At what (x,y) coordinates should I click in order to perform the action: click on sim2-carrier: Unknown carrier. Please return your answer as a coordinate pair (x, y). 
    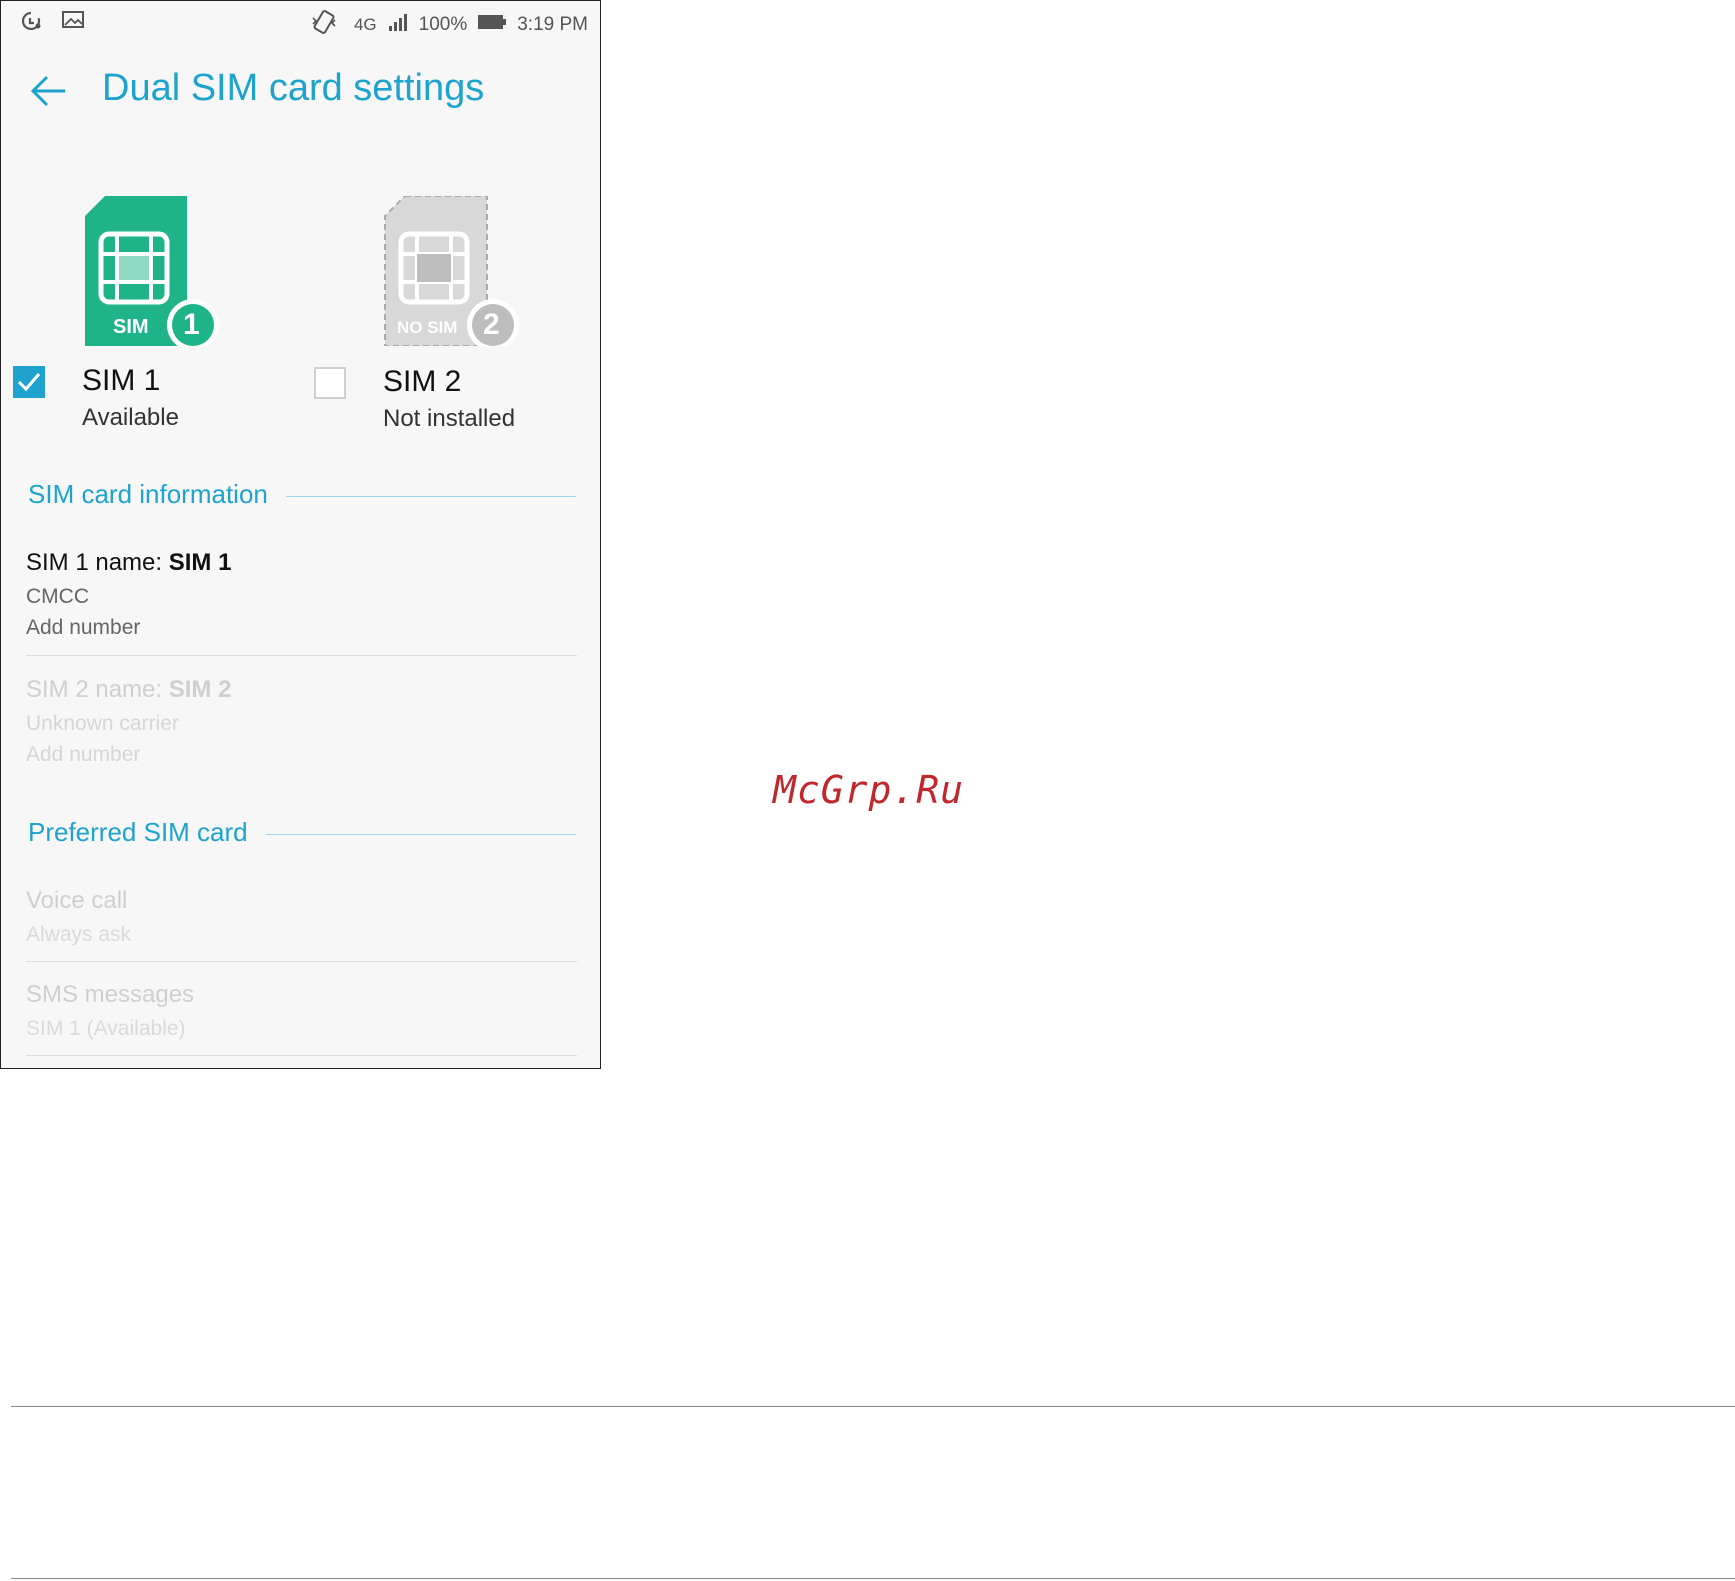
    Looking at the image, I should click on (102, 723).